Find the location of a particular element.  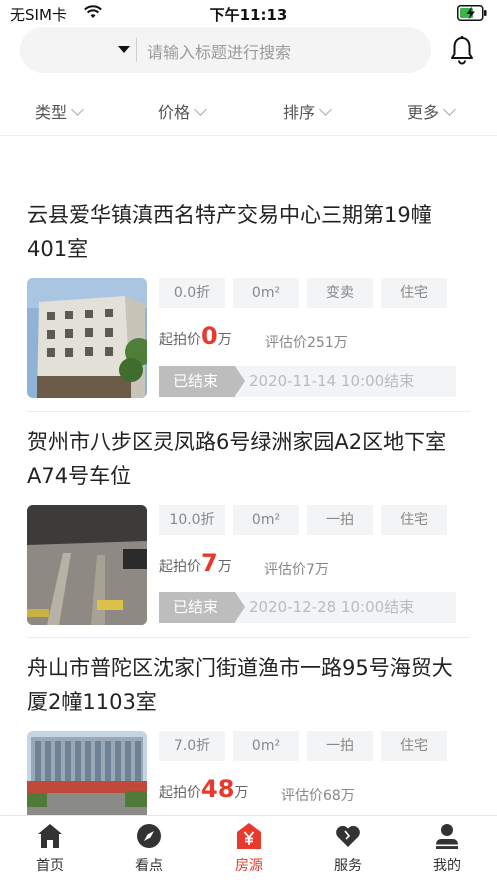

listing-card: 云县爱华镇滇西名特产交易中心三期第19幢401室 is located at coordinates (248, 232).